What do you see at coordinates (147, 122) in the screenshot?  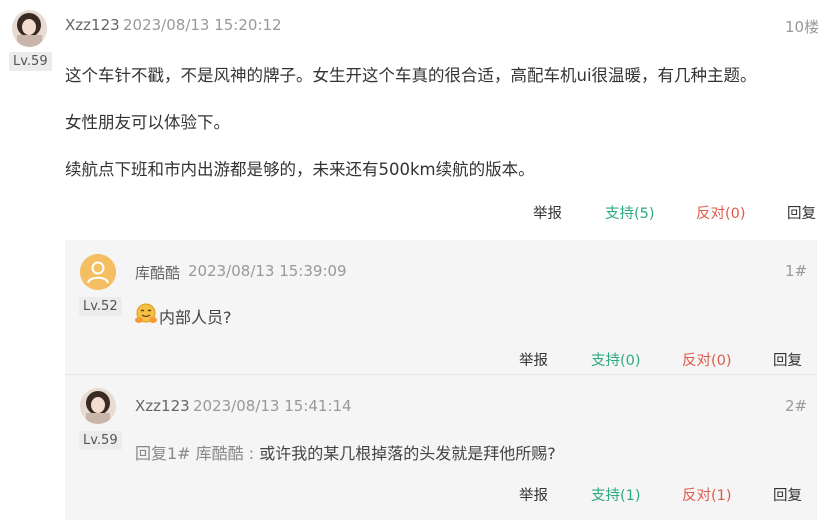 I see `post-paragraph: 女性朋友可以体验下。` at bounding box center [147, 122].